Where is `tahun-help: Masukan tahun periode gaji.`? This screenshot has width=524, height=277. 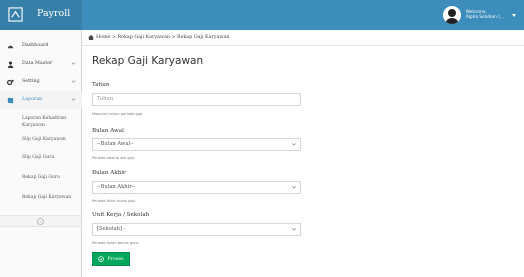
tahun-help: Masukan tahun periode gaji. is located at coordinates (118, 114).